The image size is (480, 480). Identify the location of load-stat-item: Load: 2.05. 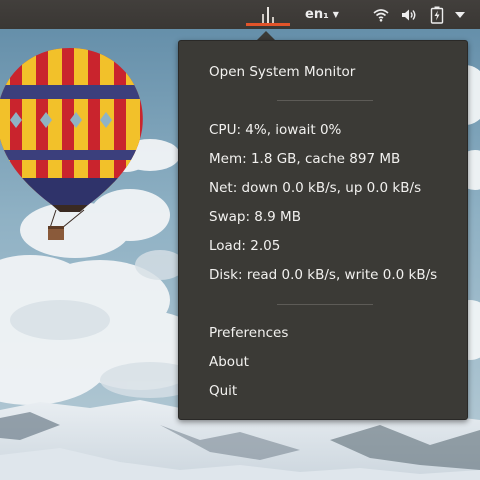
(244, 246).